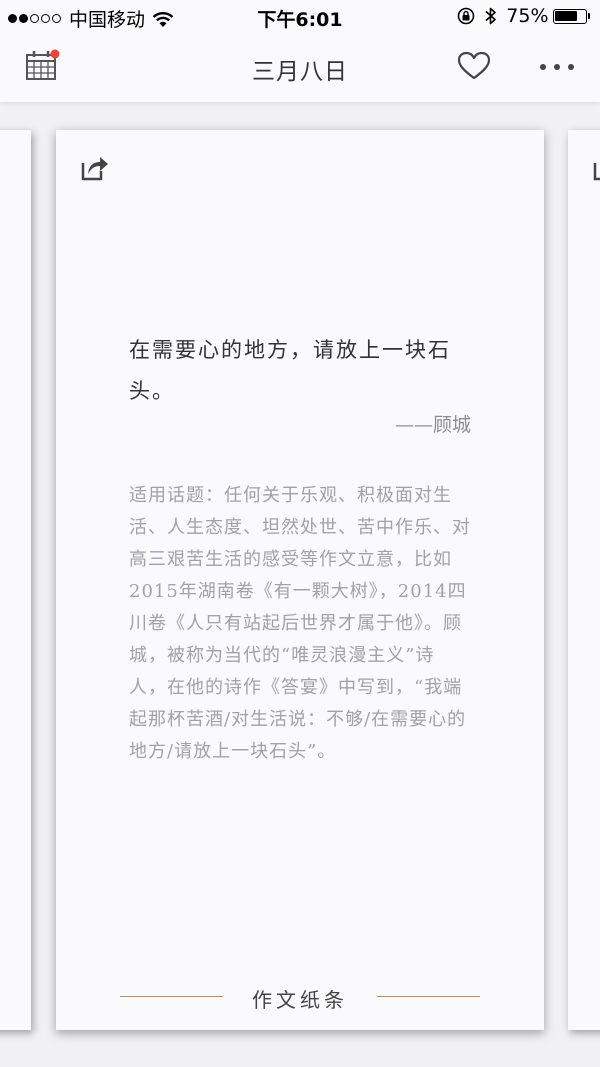  What do you see at coordinates (15, 580) in the screenshot?
I see `previous-card` at bounding box center [15, 580].